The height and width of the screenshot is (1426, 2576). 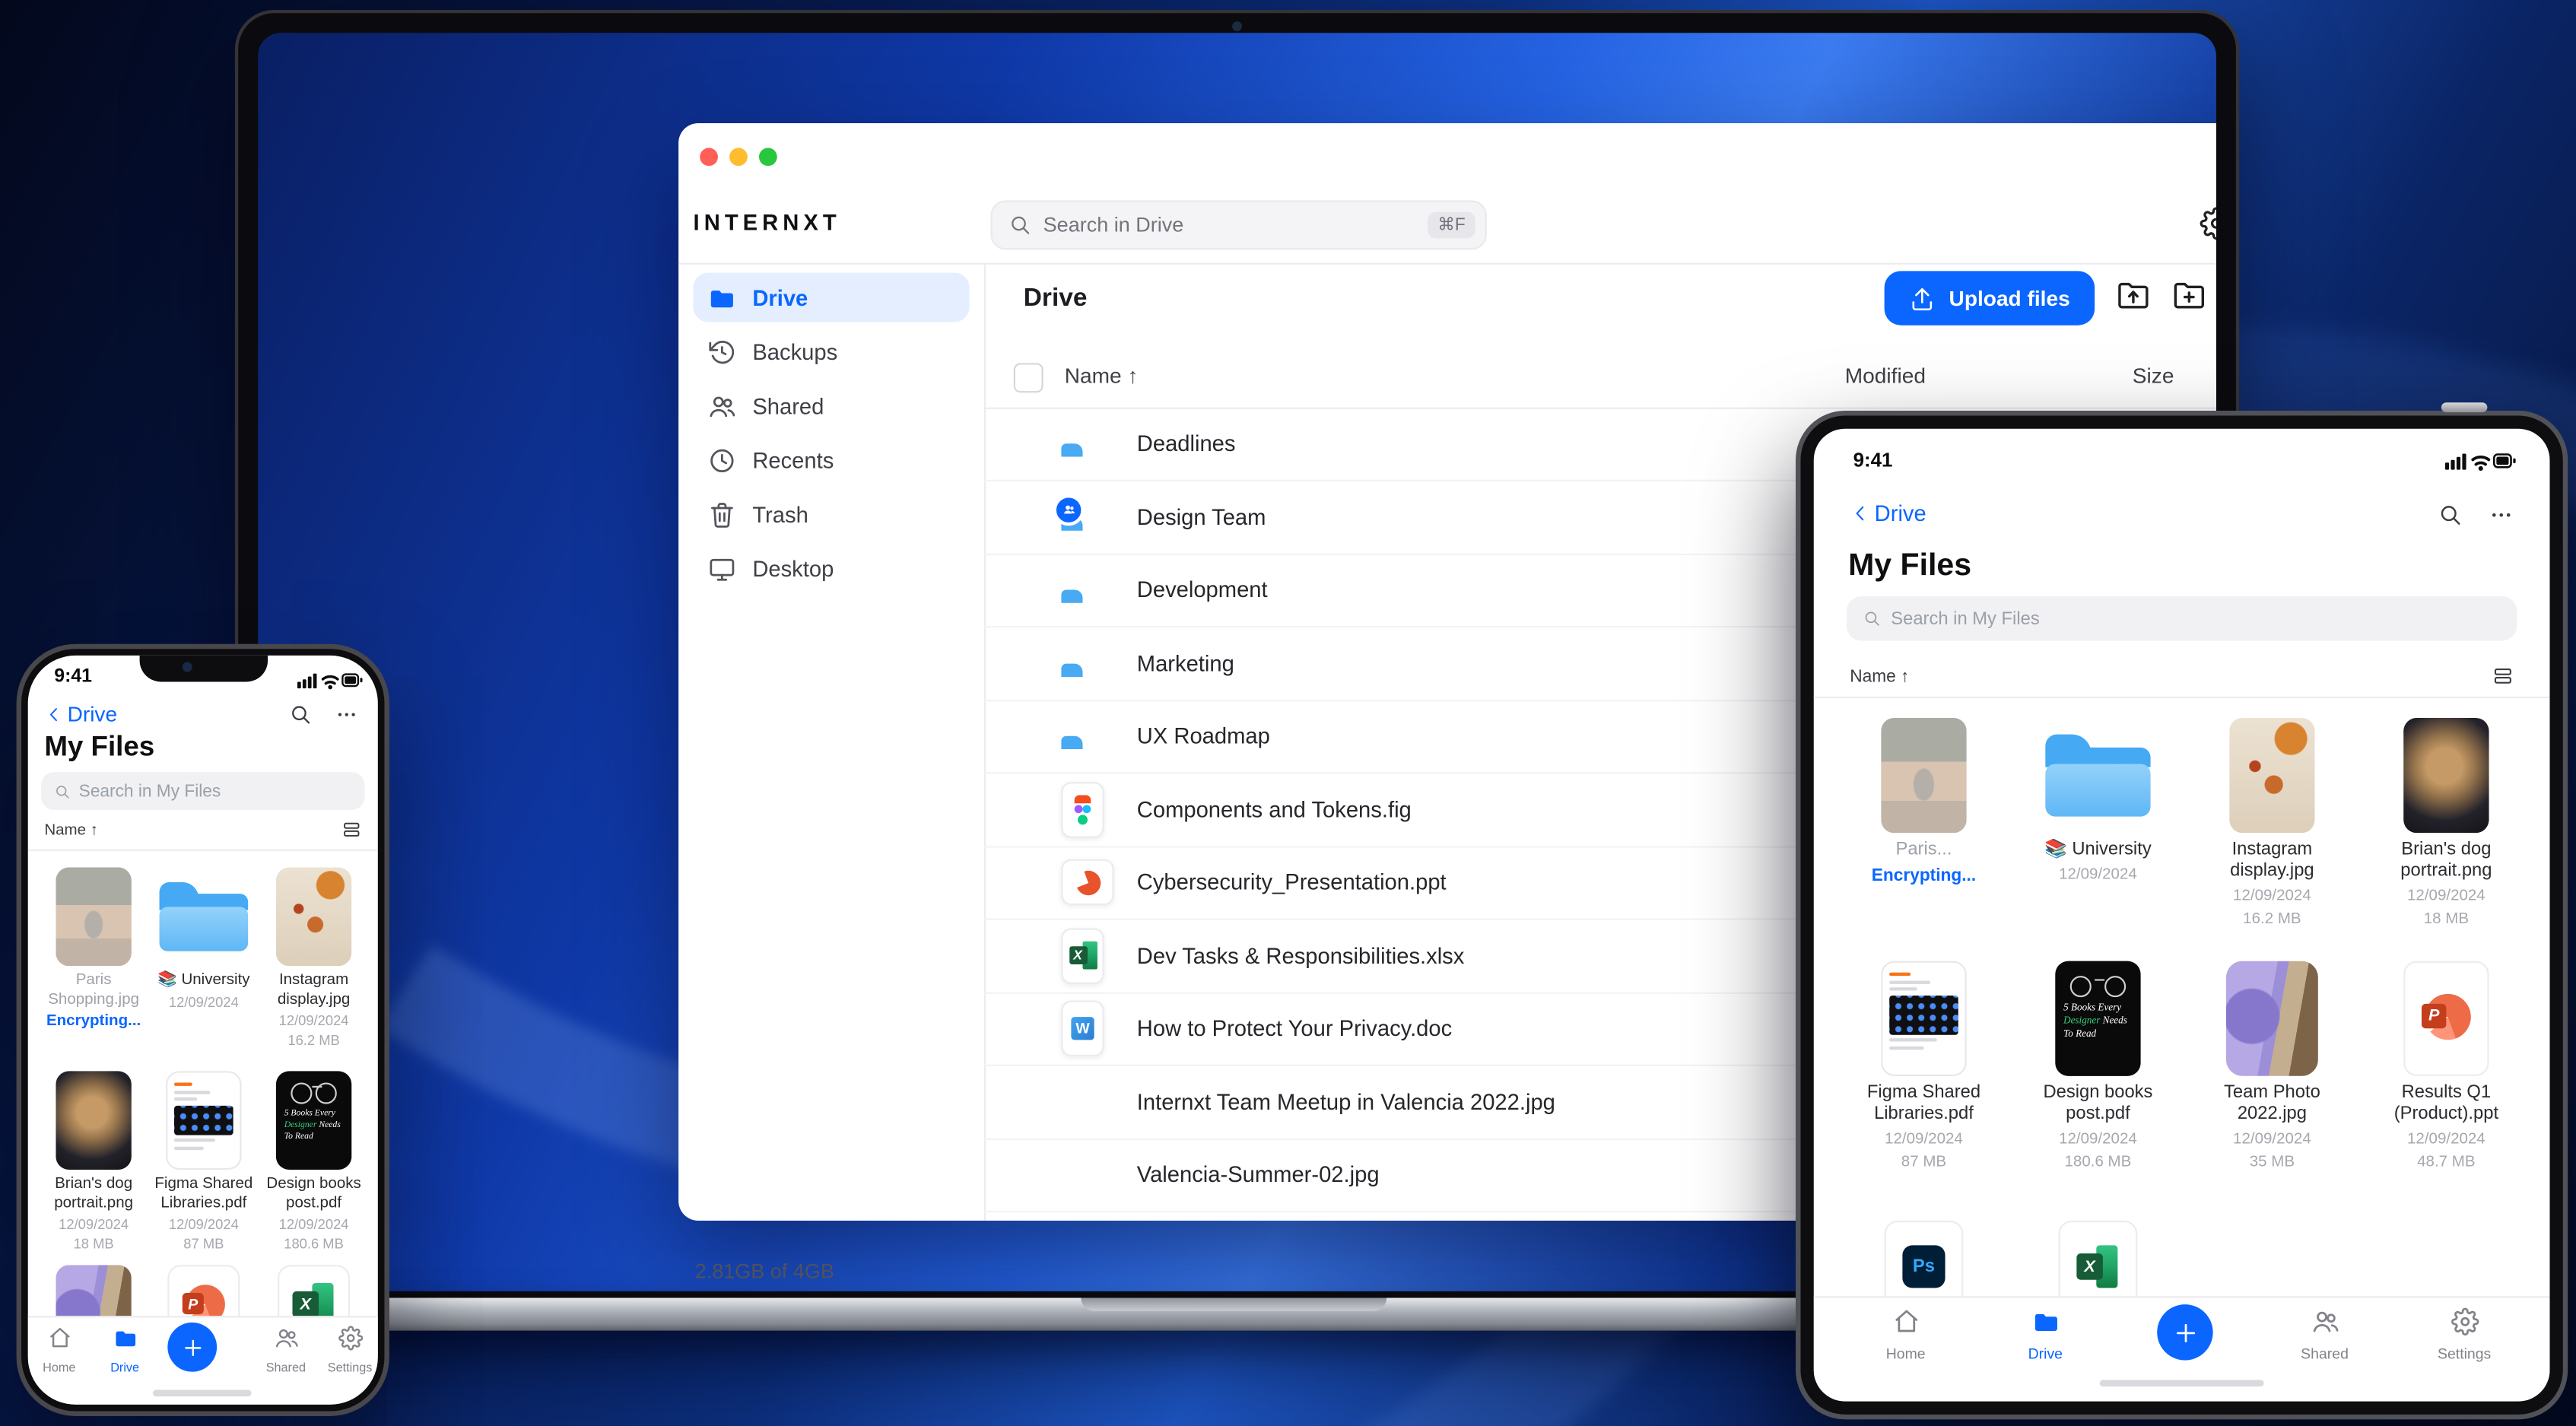 What do you see at coordinates (832, 405) in the screenshot?
I see `sidebar-item-shared: Shared` at bounding box center [832, 405].